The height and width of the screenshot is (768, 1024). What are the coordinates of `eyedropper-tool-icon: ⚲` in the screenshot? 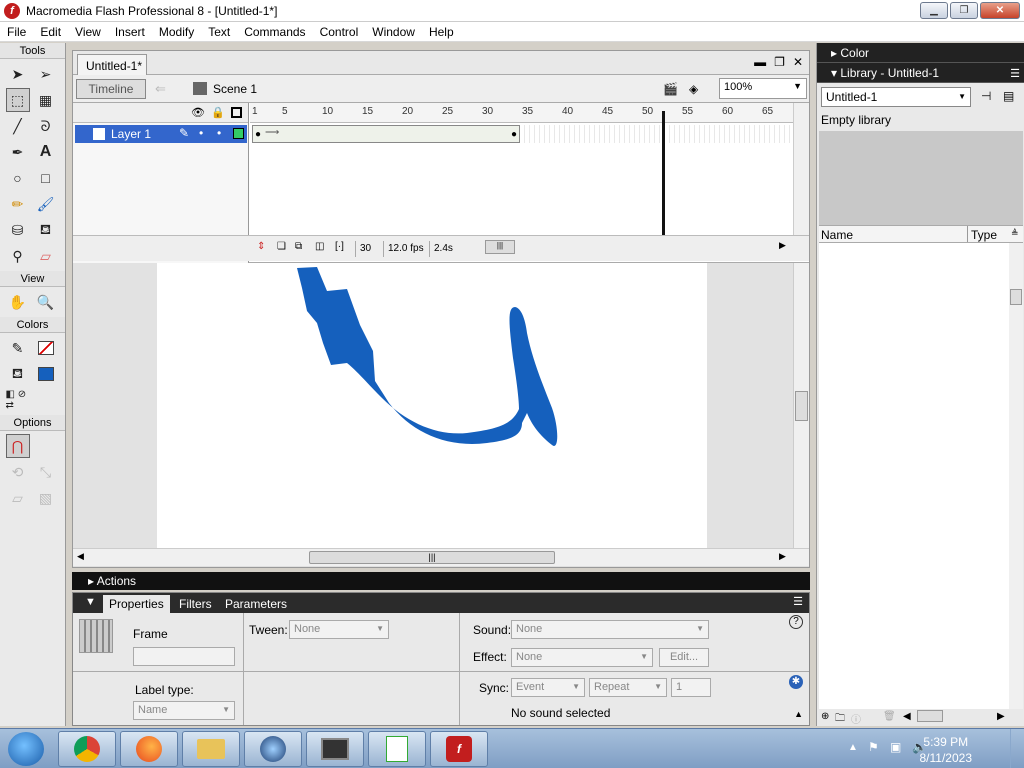 It's located at (18, 256).